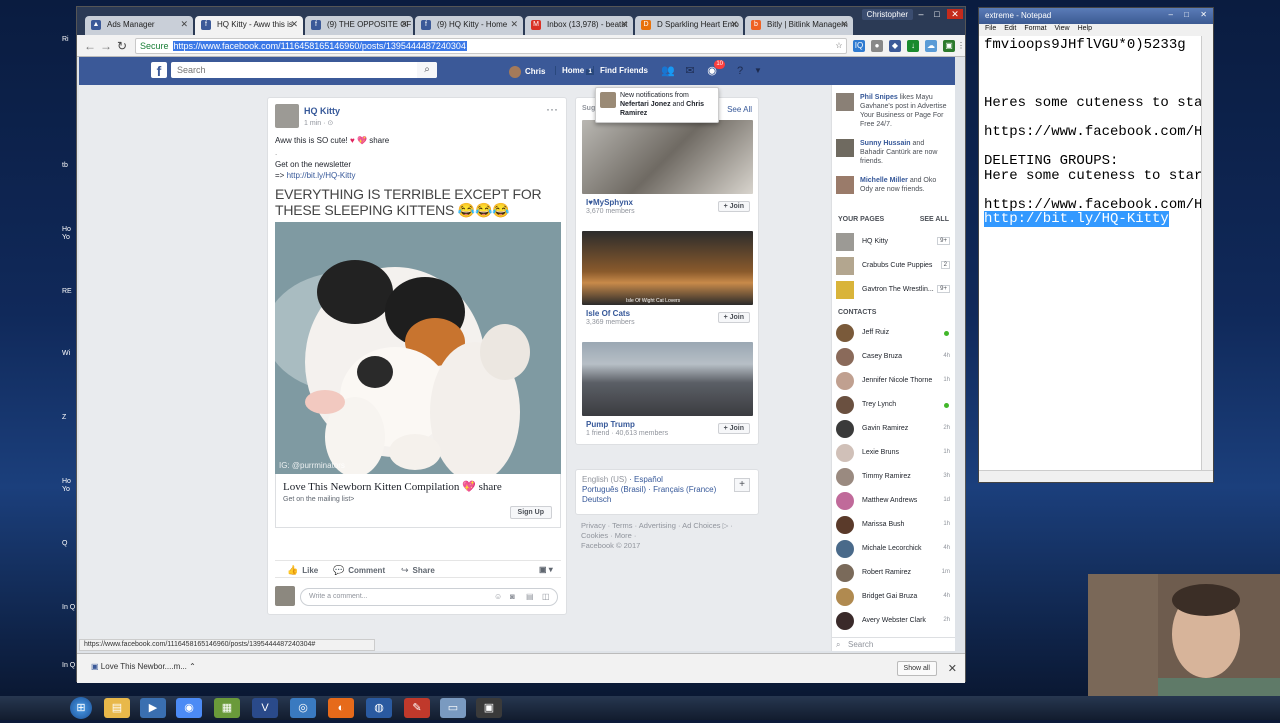  I want to click on ticker-name: Phil Snipes, so click(879, 97).